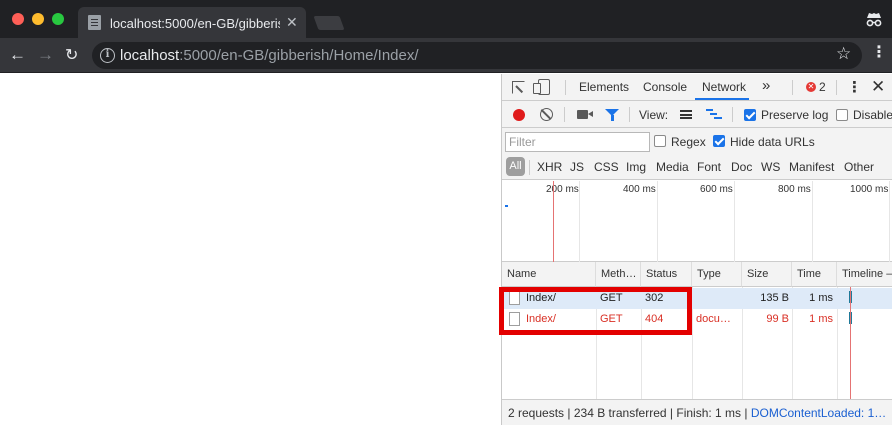 The image size is (892, 425). I want to click on star-icon: ☆, so click(843, 54).